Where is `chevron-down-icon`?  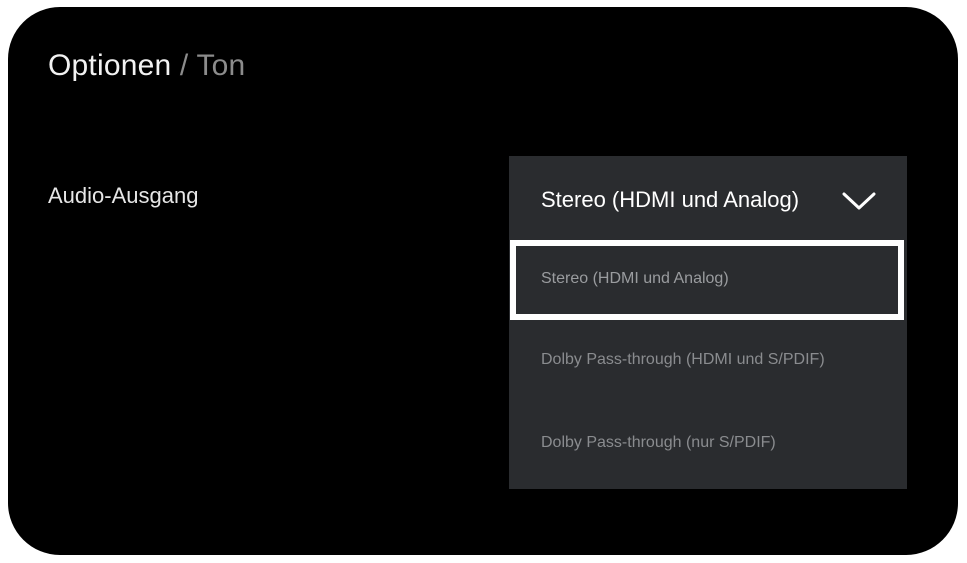
chevron-down-icon is located at coordinates (859, 201).